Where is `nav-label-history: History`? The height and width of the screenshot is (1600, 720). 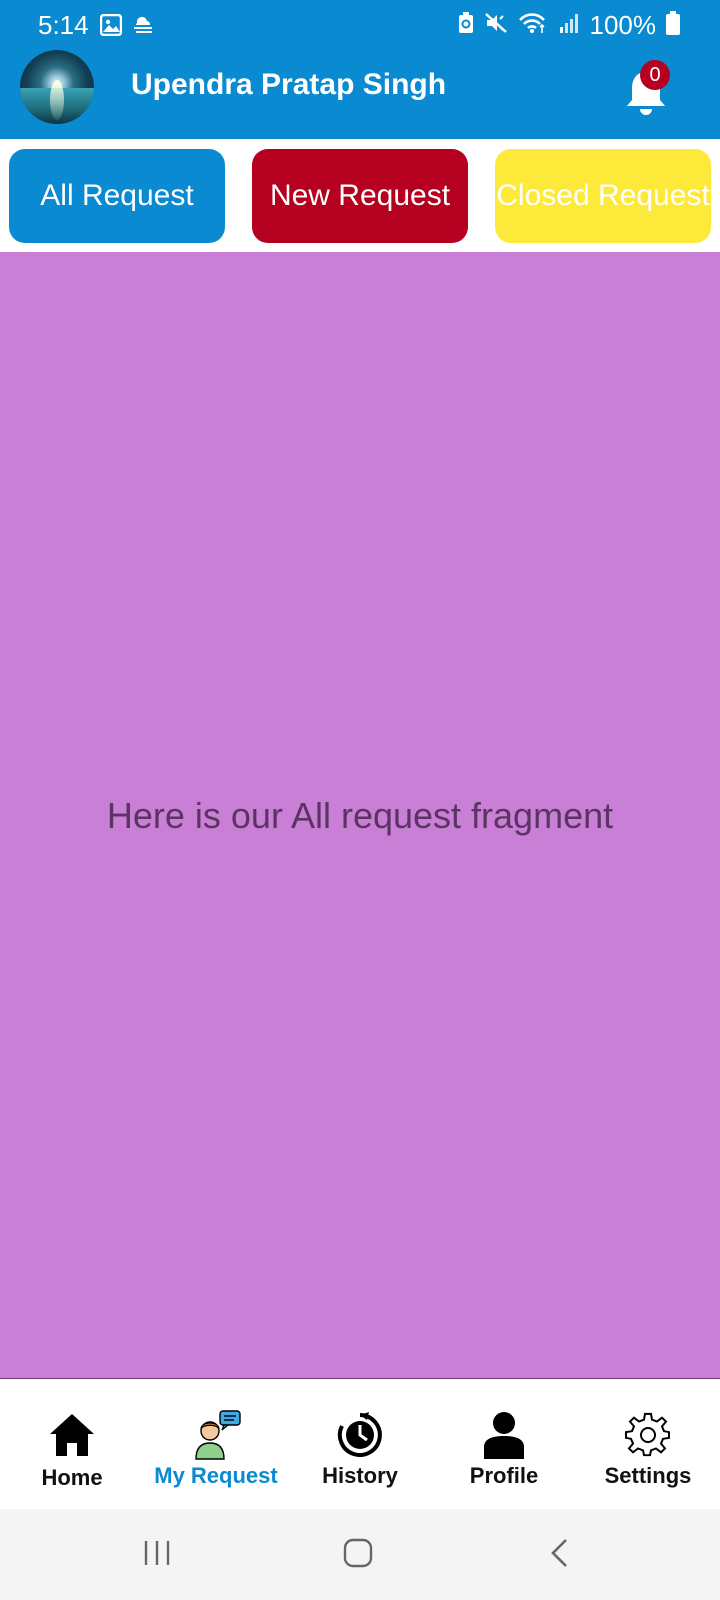 nav-label-history: History is located at coordinates (360, 1475).